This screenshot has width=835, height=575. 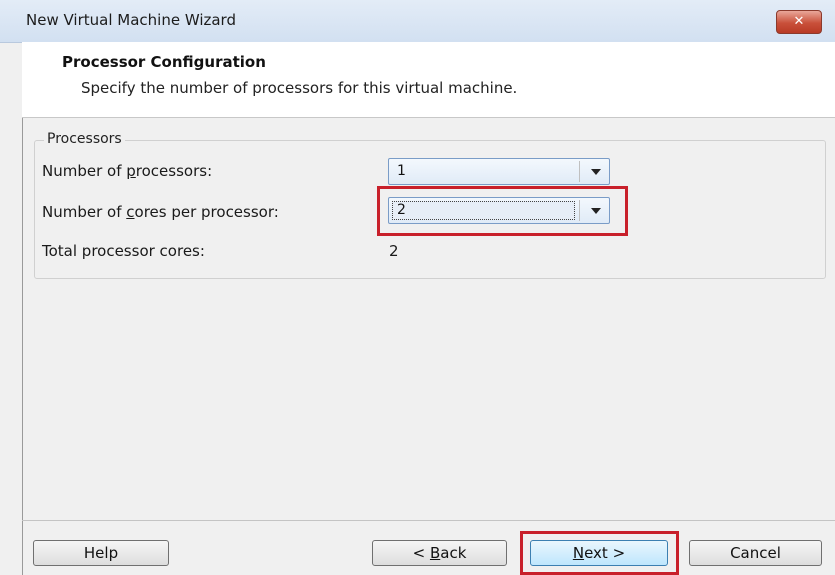 What do you see at coordinates (123, 251) in the screenshot?
I see `total-cores-label: Total processor cores:` at bounding box center [123, 251].